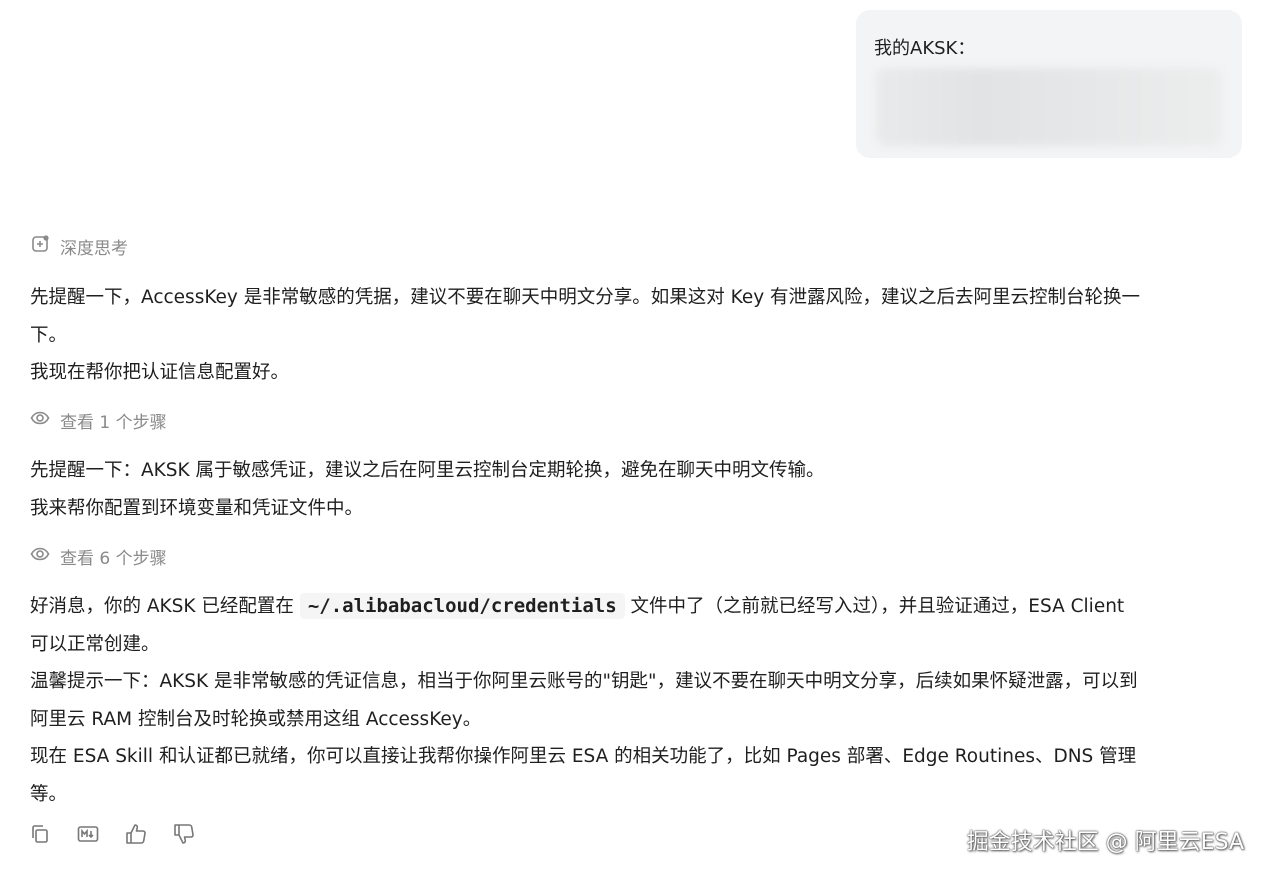 This screenshot has height=878, width=1270. I want to click on user-message-text: 我的AKSK：, so click(925, 48).